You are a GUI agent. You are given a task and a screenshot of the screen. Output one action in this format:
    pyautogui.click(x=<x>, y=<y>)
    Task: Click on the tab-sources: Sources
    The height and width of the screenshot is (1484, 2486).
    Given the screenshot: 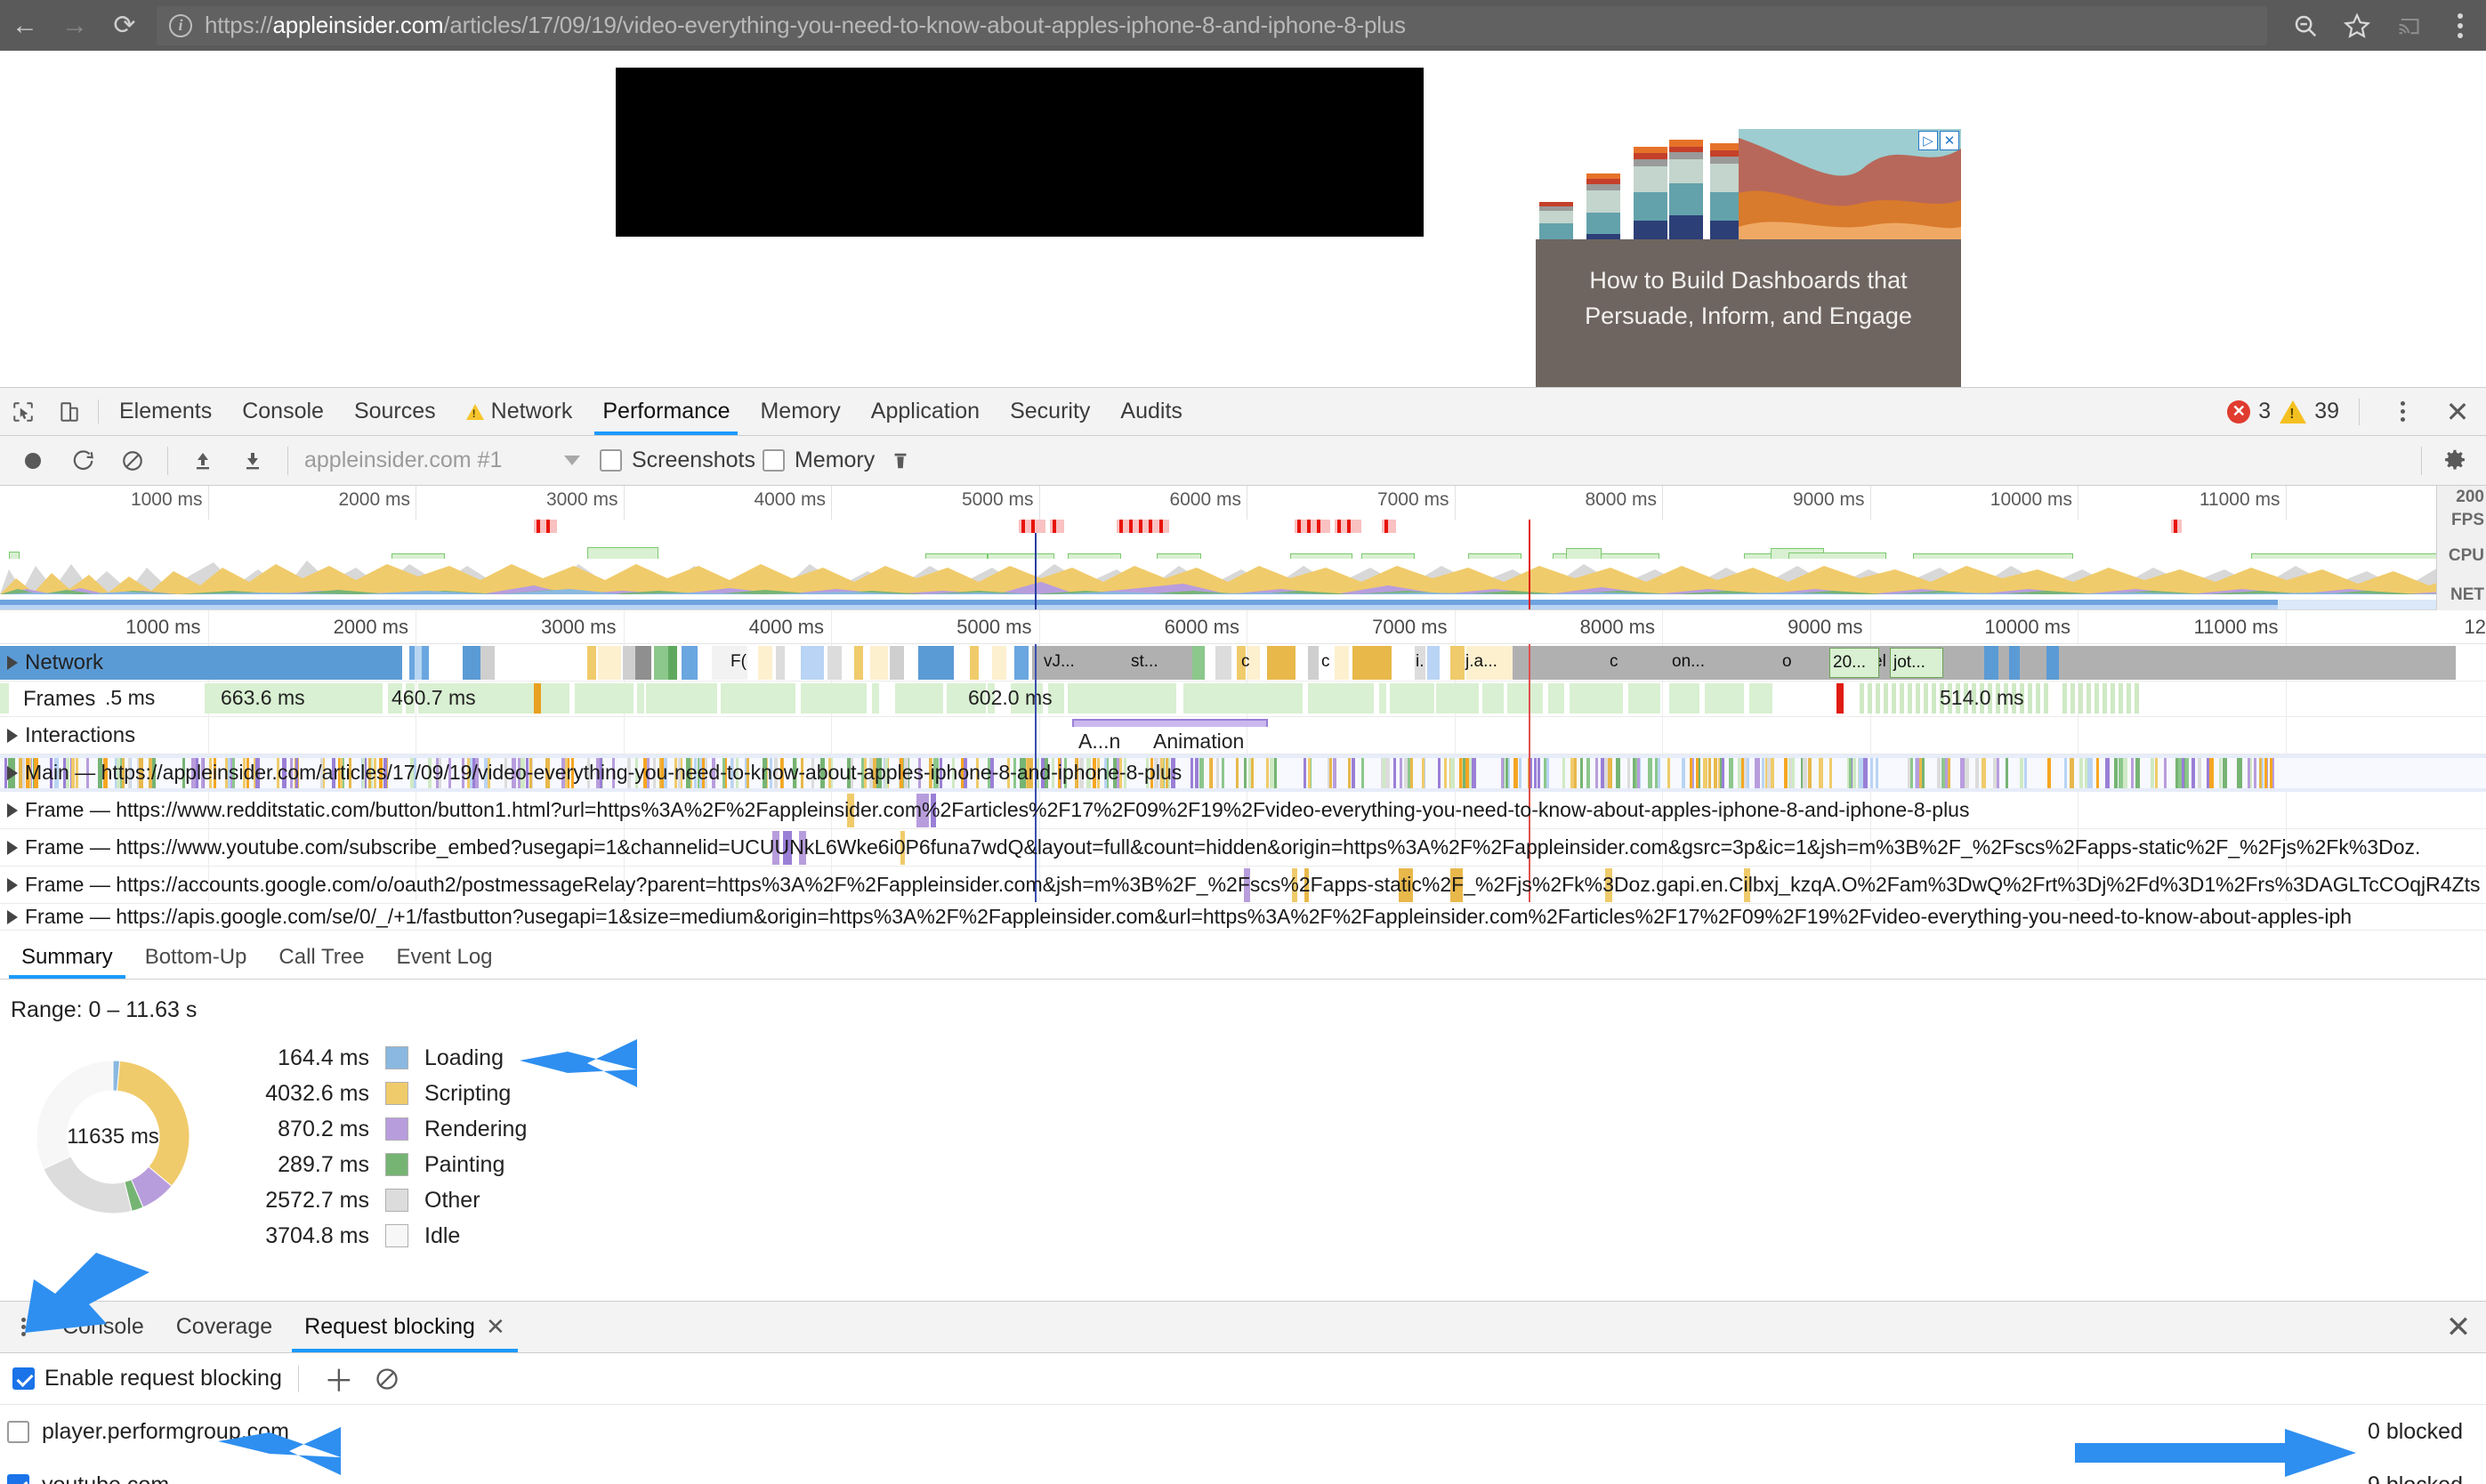 What is the action you would take?
    pyautogui.click(x=395, y=411)
    